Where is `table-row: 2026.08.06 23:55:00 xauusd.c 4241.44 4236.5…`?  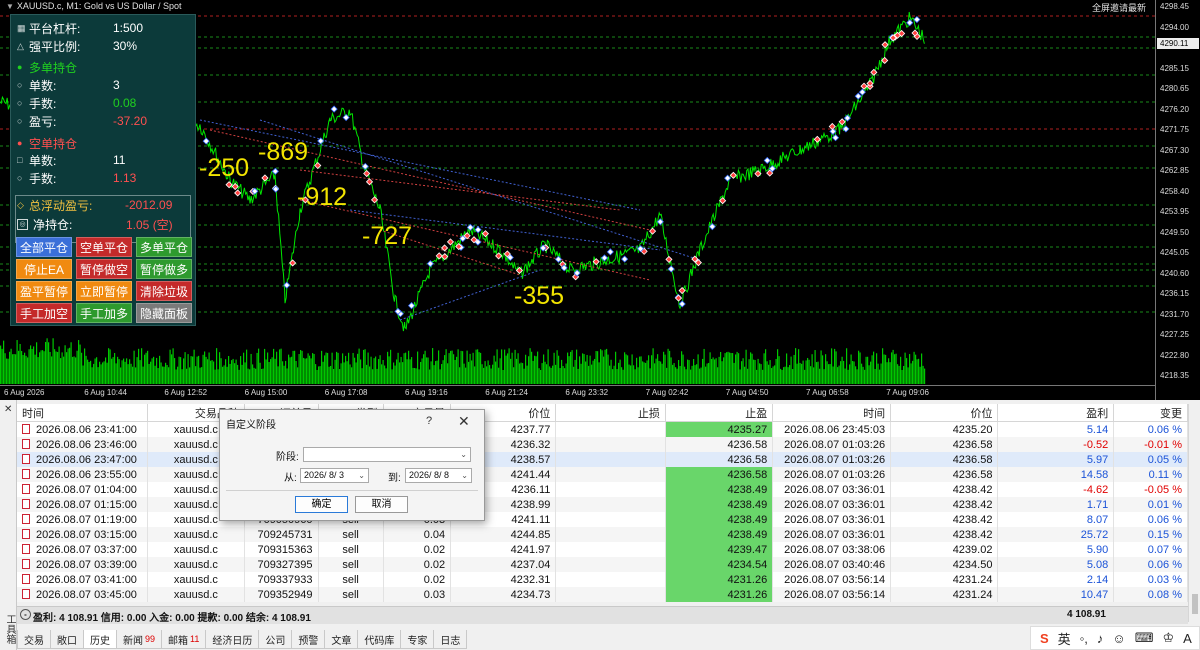
table-row: 2026.08.06 23:55:00 xauusd.c 4241.44 4236.5… is located at coordinates (602, 474).